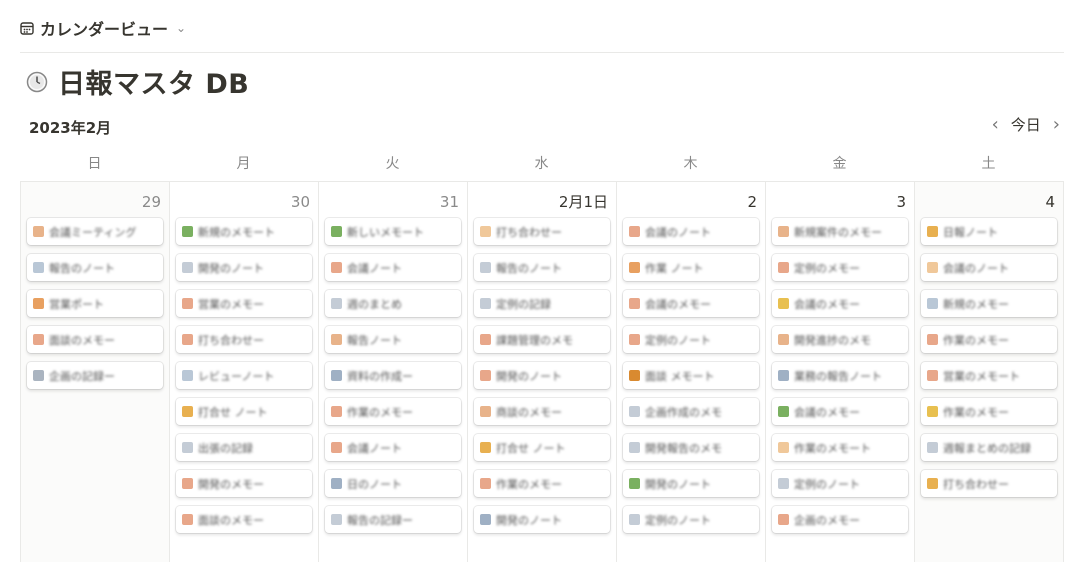 This screenshot has width=1088, height=562. I want to click on calendar-card: 業務の報告ノート, so click(840, 375).